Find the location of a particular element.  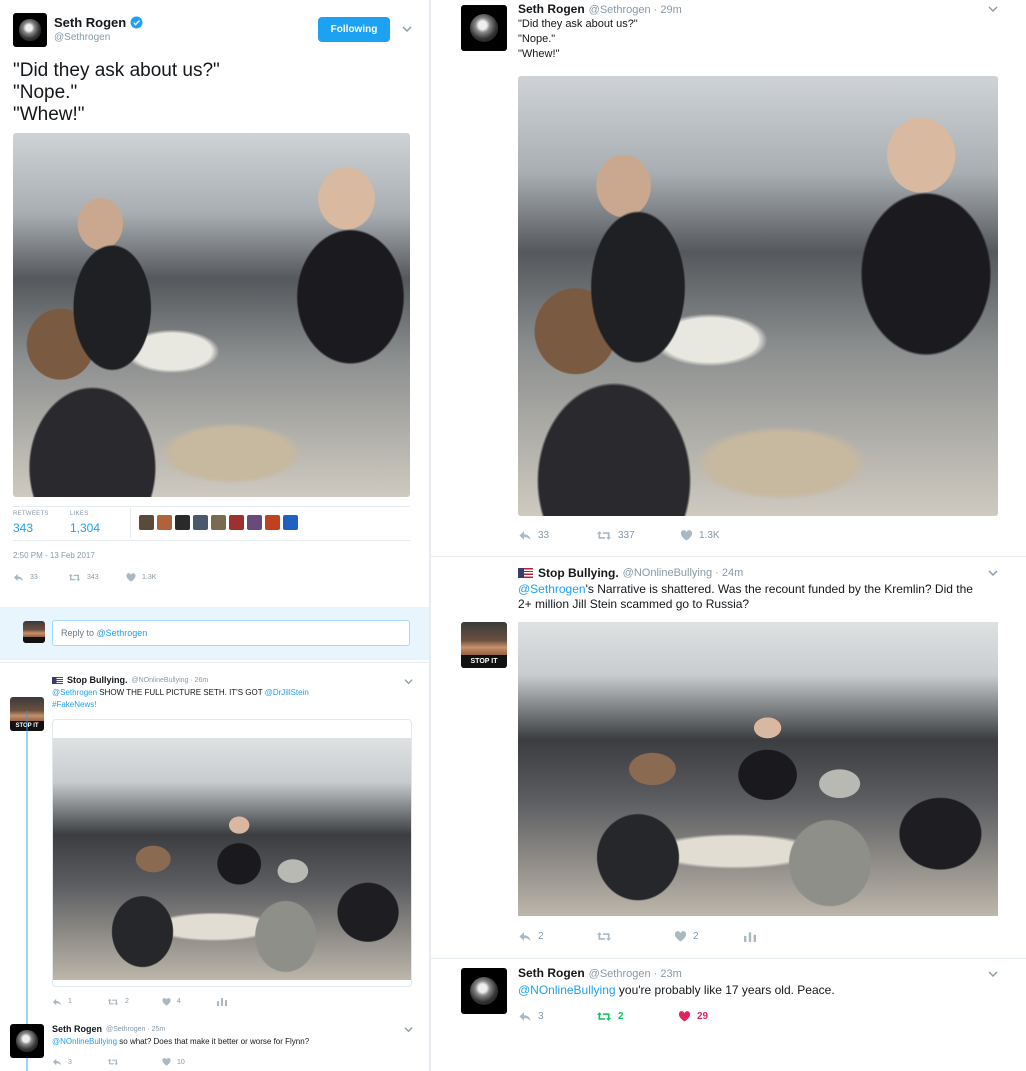

author-row: Seth Rogen is located at coordinates (98, 22).